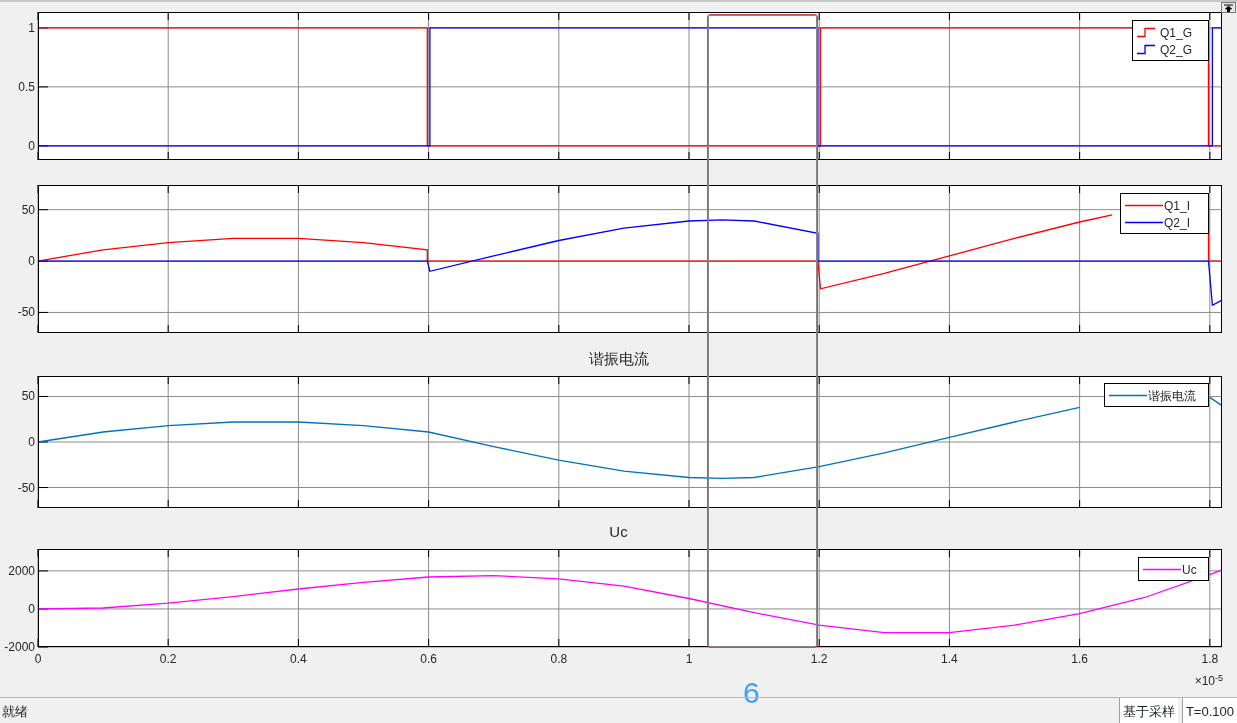  What do you see at coordinates (19, 647) in the screenshot?
I see `axis-tick-label: -2000` at bounding box center [19, 647].